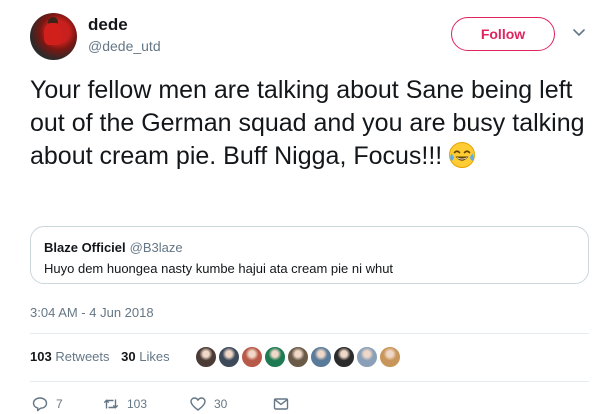 The image size is (612, 414). What do you see at coordinates (125, 404) in the screenshot?
I see `retweet-action: 103` at bounding box center [125, 404].